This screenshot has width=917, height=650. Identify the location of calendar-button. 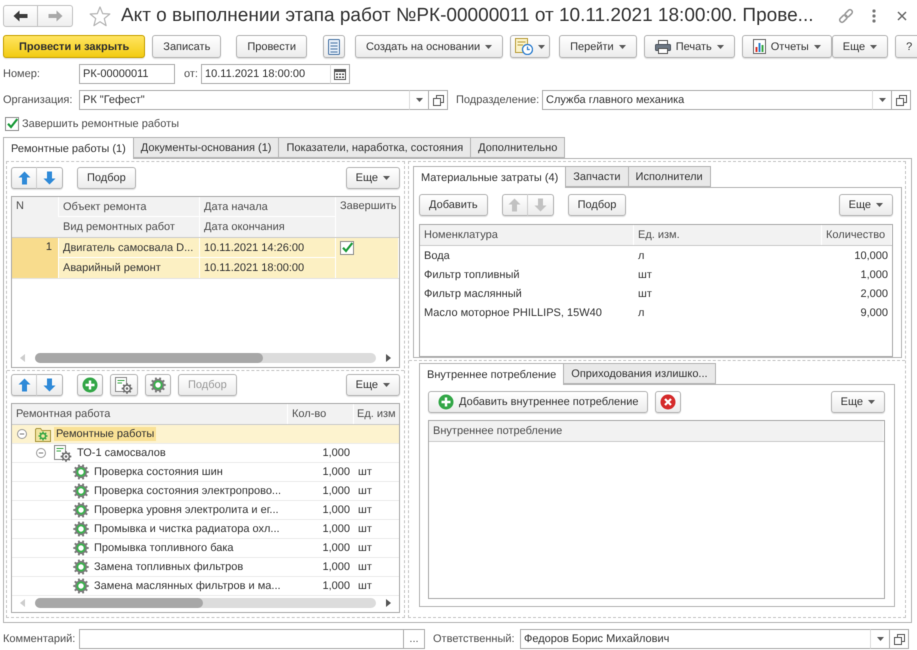
(340, 74).